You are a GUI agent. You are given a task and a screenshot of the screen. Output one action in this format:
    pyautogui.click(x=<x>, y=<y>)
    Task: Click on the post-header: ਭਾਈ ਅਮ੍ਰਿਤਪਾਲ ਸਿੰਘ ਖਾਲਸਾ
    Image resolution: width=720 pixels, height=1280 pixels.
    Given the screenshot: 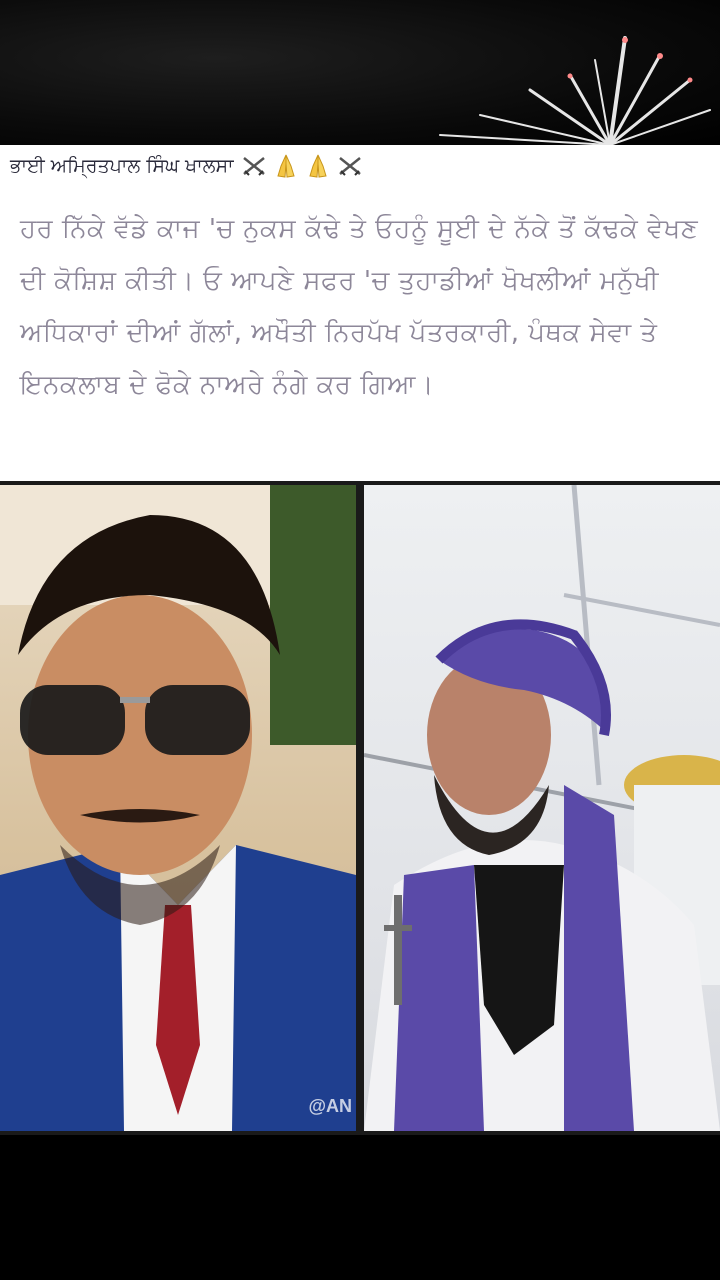 What is the action you would take?
    pyautogui.click(x=187, y=166)
    